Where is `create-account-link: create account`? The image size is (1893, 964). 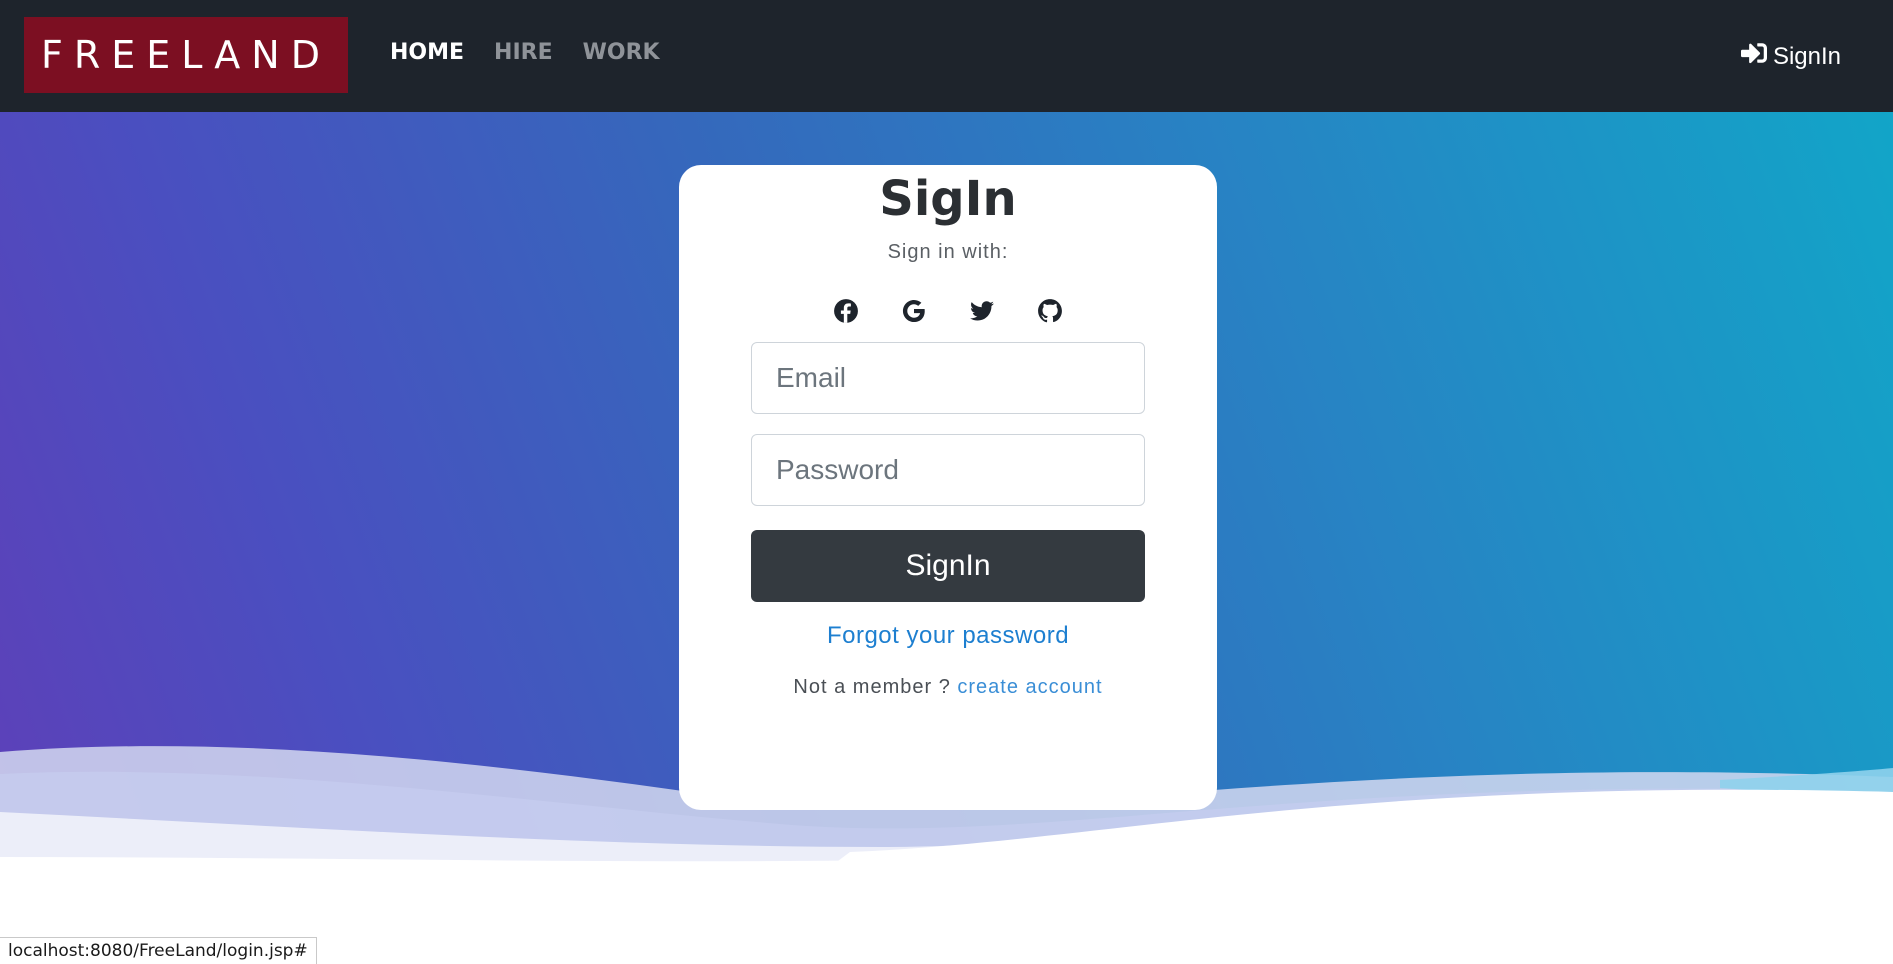 create-account-link: create account is located at coordinates (1029, 687).